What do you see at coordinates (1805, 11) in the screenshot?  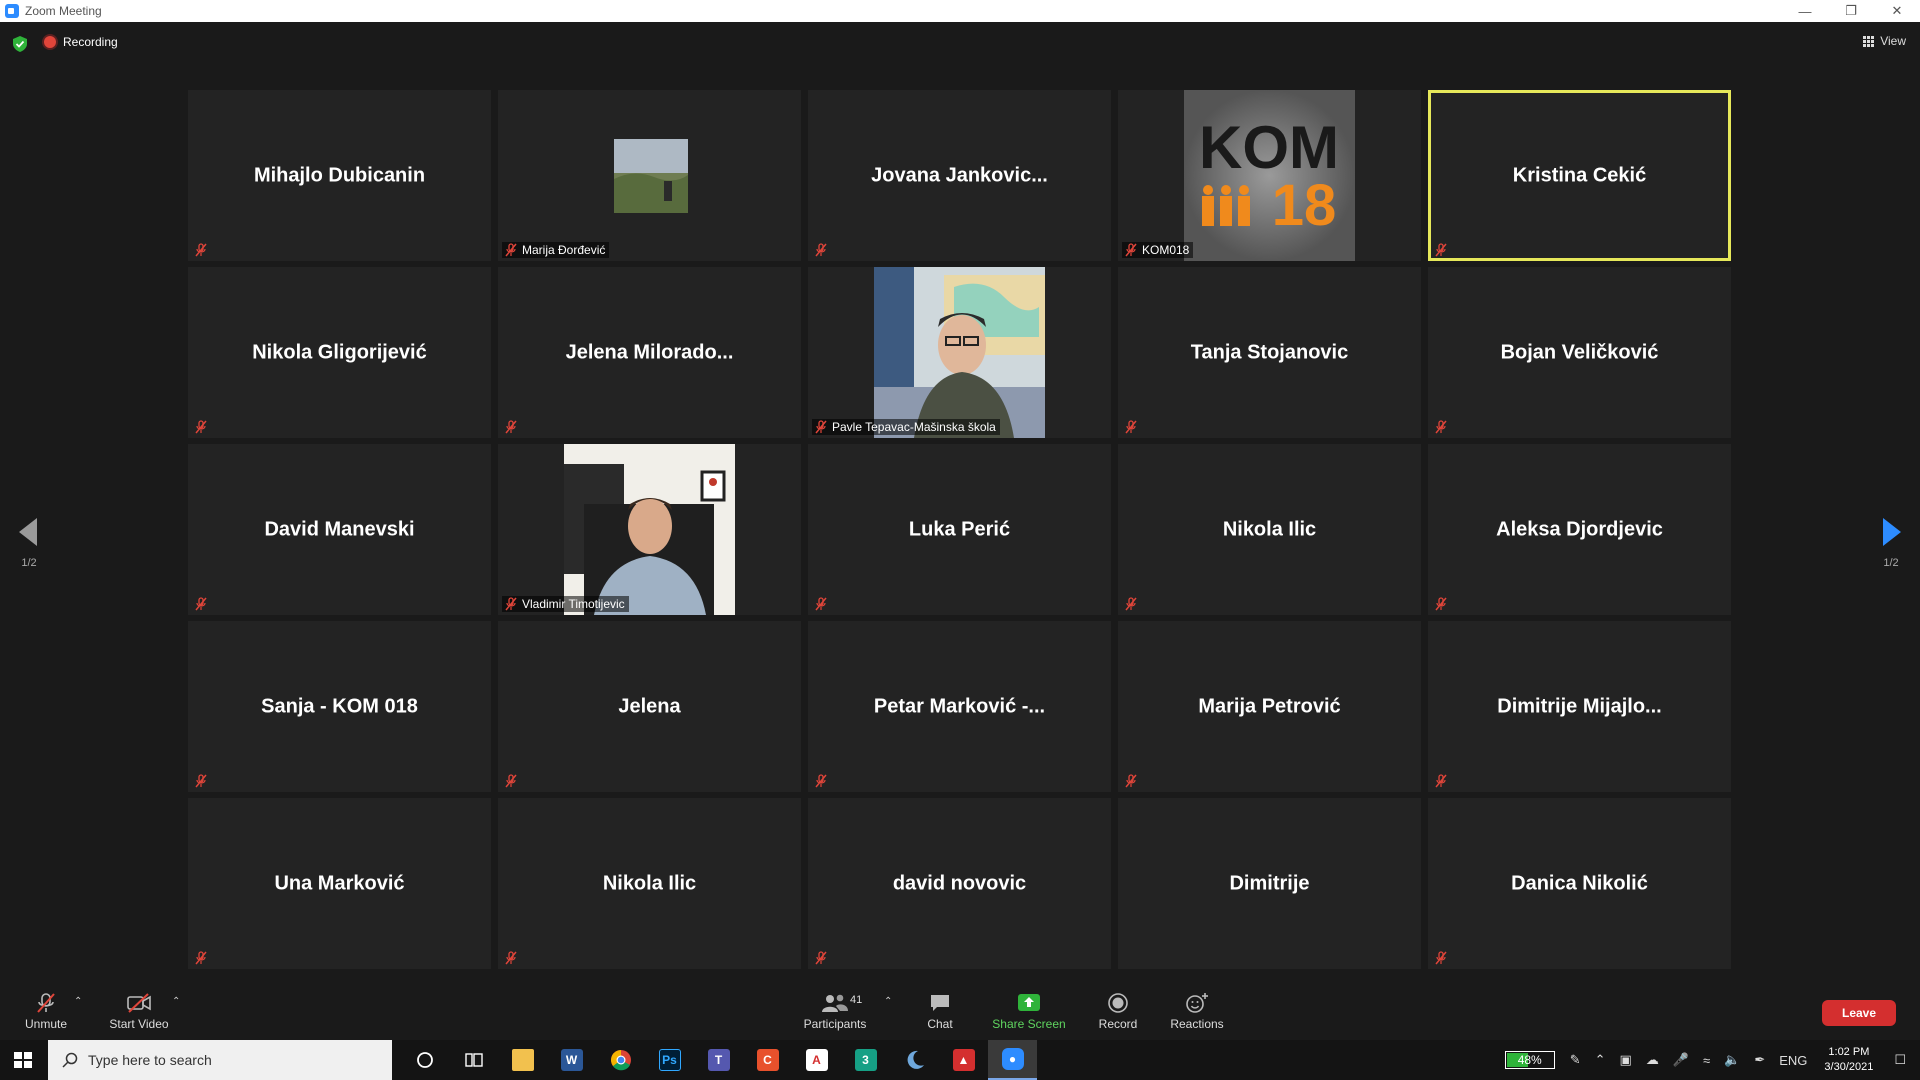 I see `minimize-button: —` at bounding box center [1805, 11].